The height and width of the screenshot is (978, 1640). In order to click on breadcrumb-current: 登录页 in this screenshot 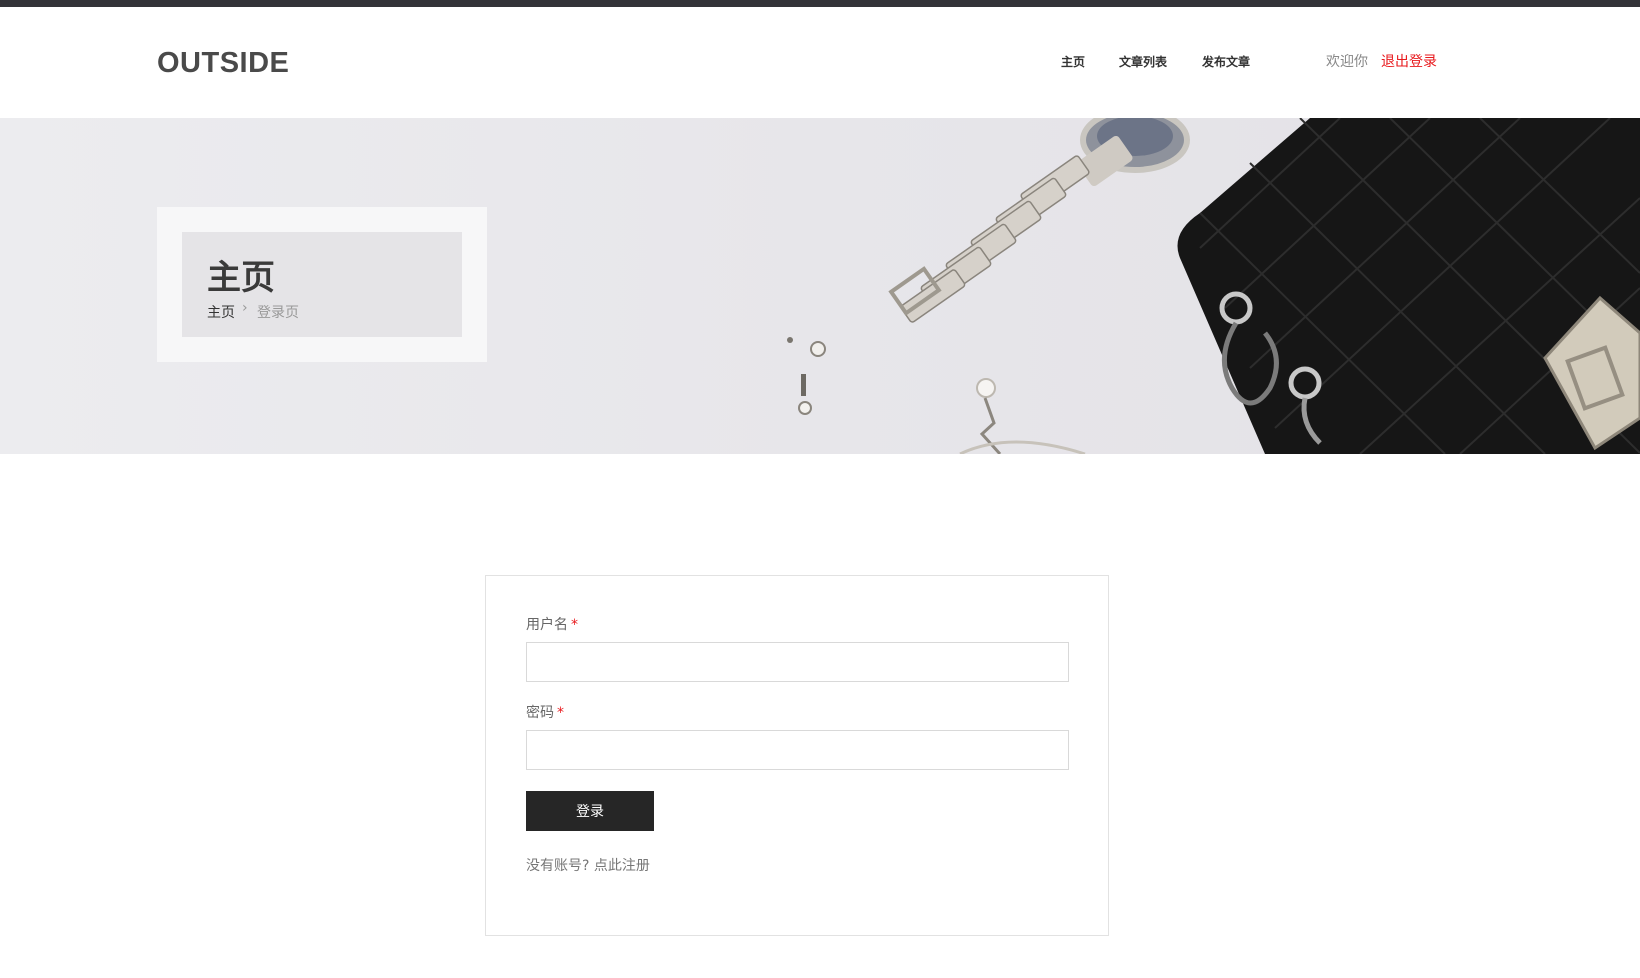, I will do `click(278, 313)`.